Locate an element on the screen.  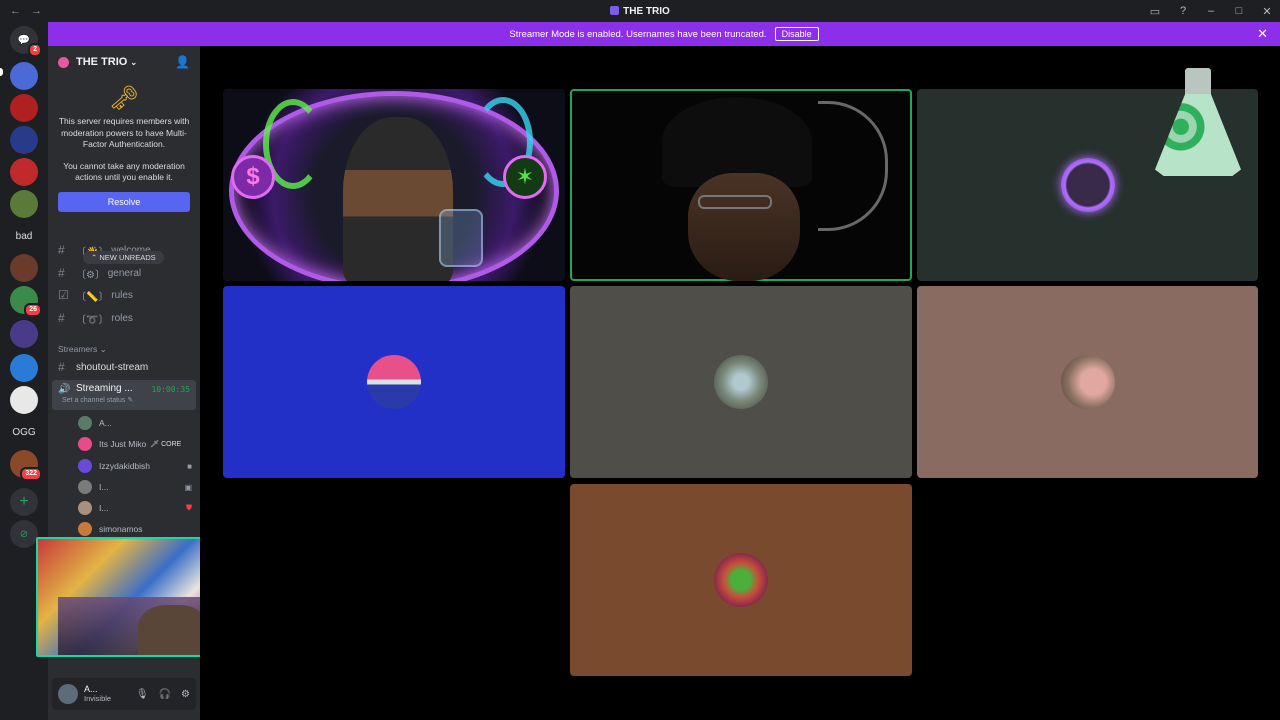
user-avatar is located at coordinates (68, 694).